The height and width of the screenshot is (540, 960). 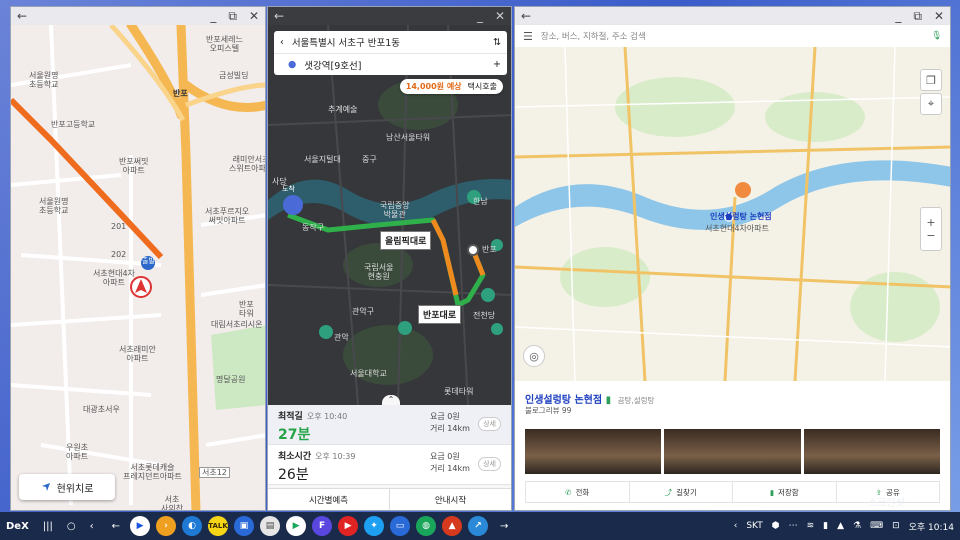 I want to click on app-icon-play-store: ▶, so click(x=296, y=526).